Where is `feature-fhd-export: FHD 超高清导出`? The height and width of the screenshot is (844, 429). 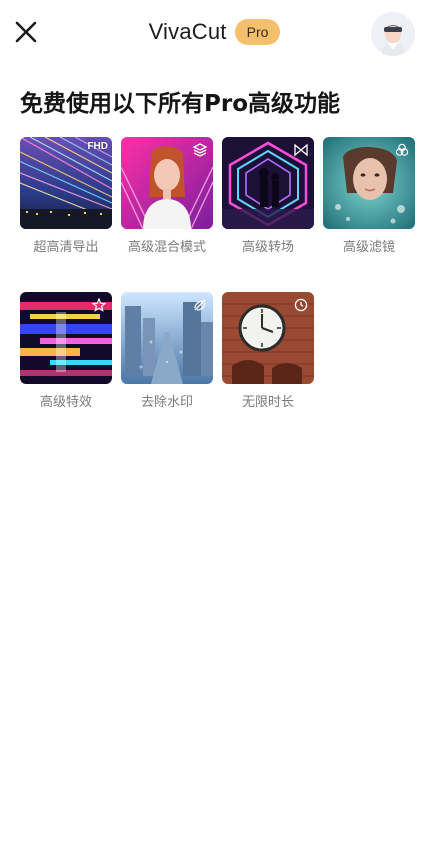
feature-fhd-export: FHD 超高清导出 is located at coordinates (66, 196).